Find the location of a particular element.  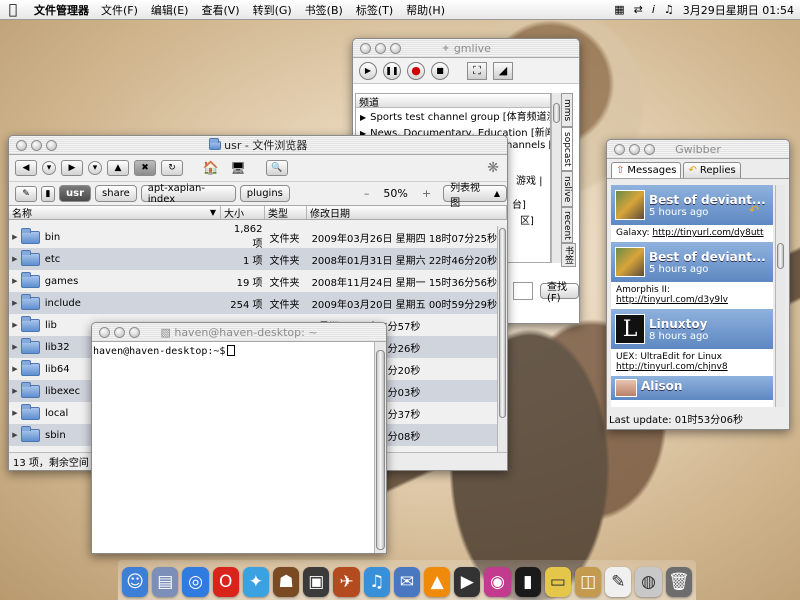

trash-icon: 🗑 is located at coordinates (678, 582).